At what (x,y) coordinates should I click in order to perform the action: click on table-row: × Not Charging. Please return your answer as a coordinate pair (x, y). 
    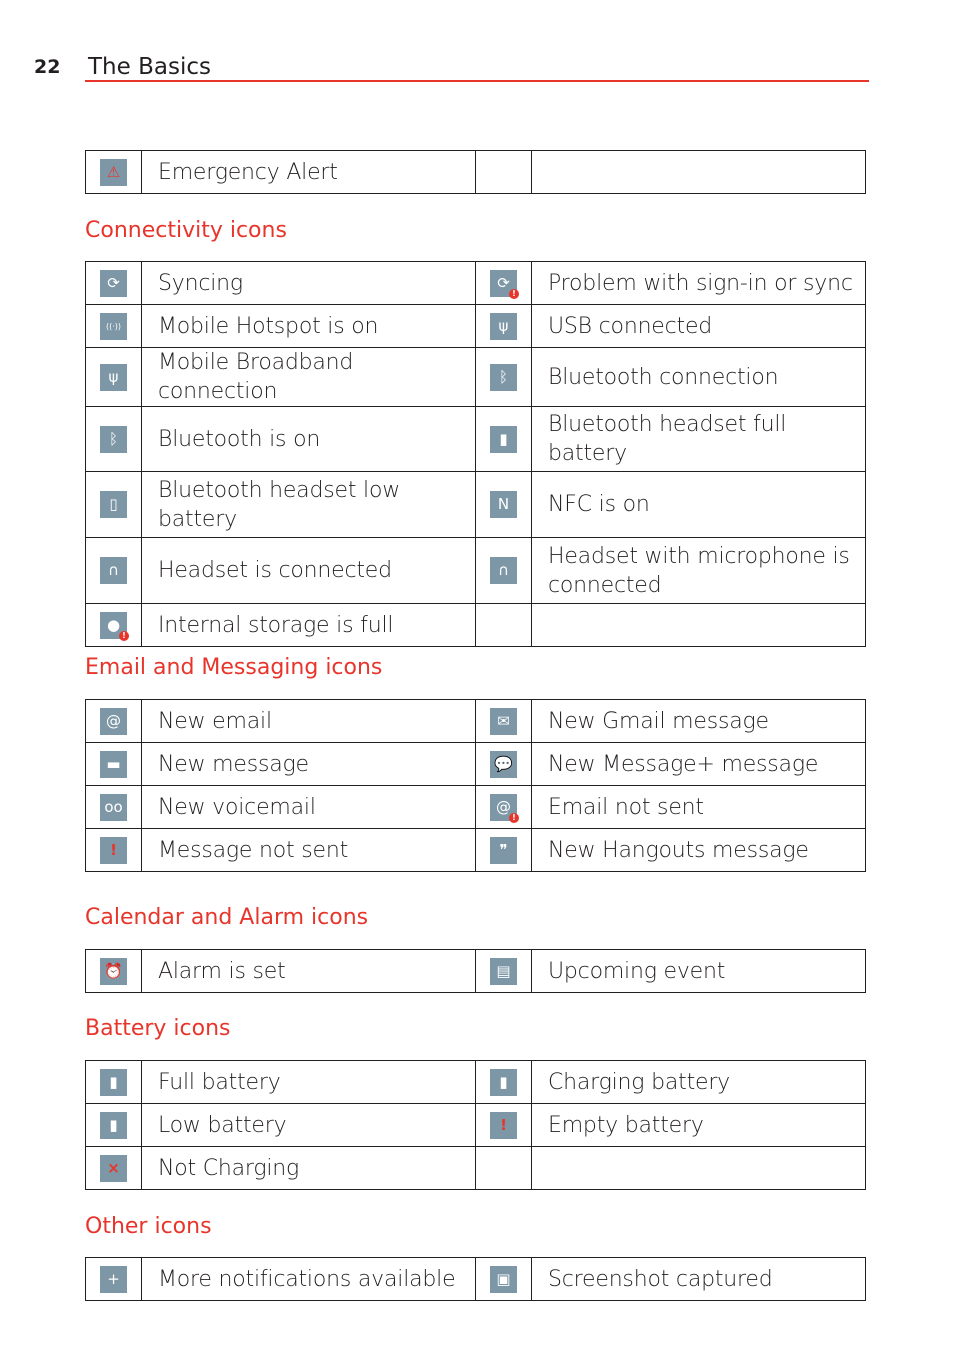
    Looking at the image, I should click on (475, 1168).